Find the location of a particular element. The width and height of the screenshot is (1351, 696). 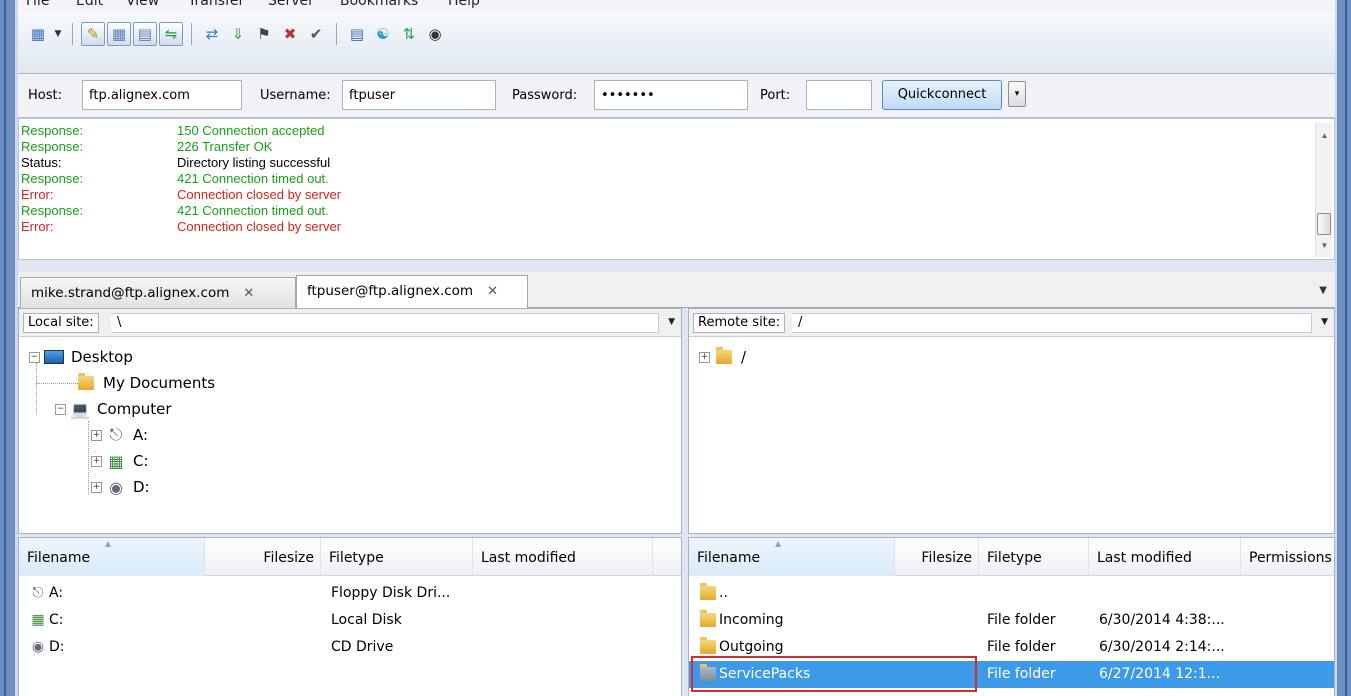

toggle-local-tree-icon: ▦ is located at coordinates (119, 34).